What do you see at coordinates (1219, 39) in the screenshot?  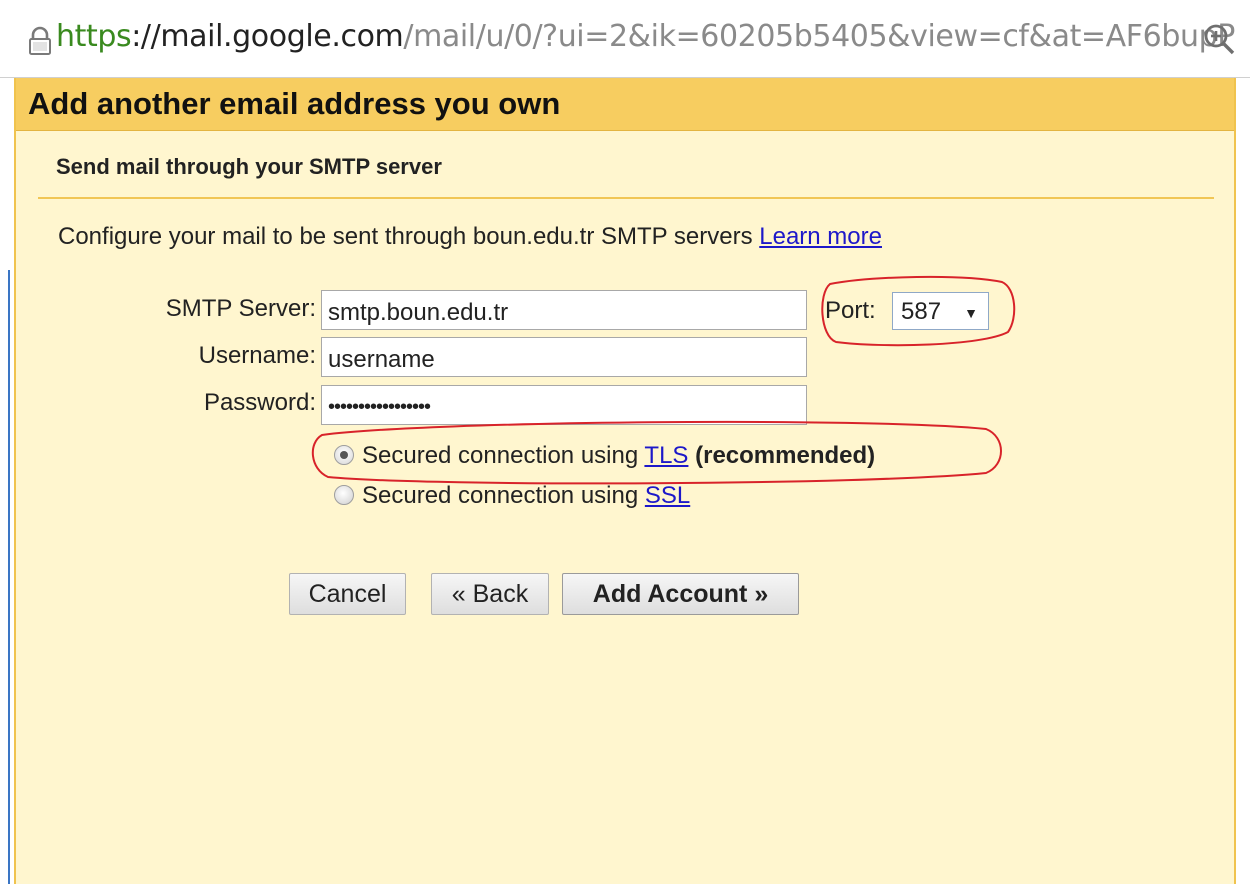 I see `zoom-icon` at bounding box center [1219, 39].